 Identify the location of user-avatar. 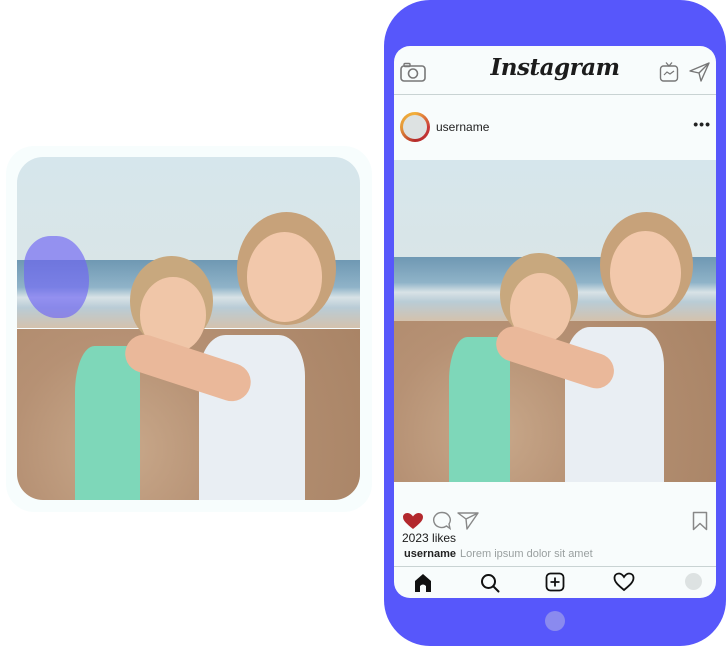
(415, 127).